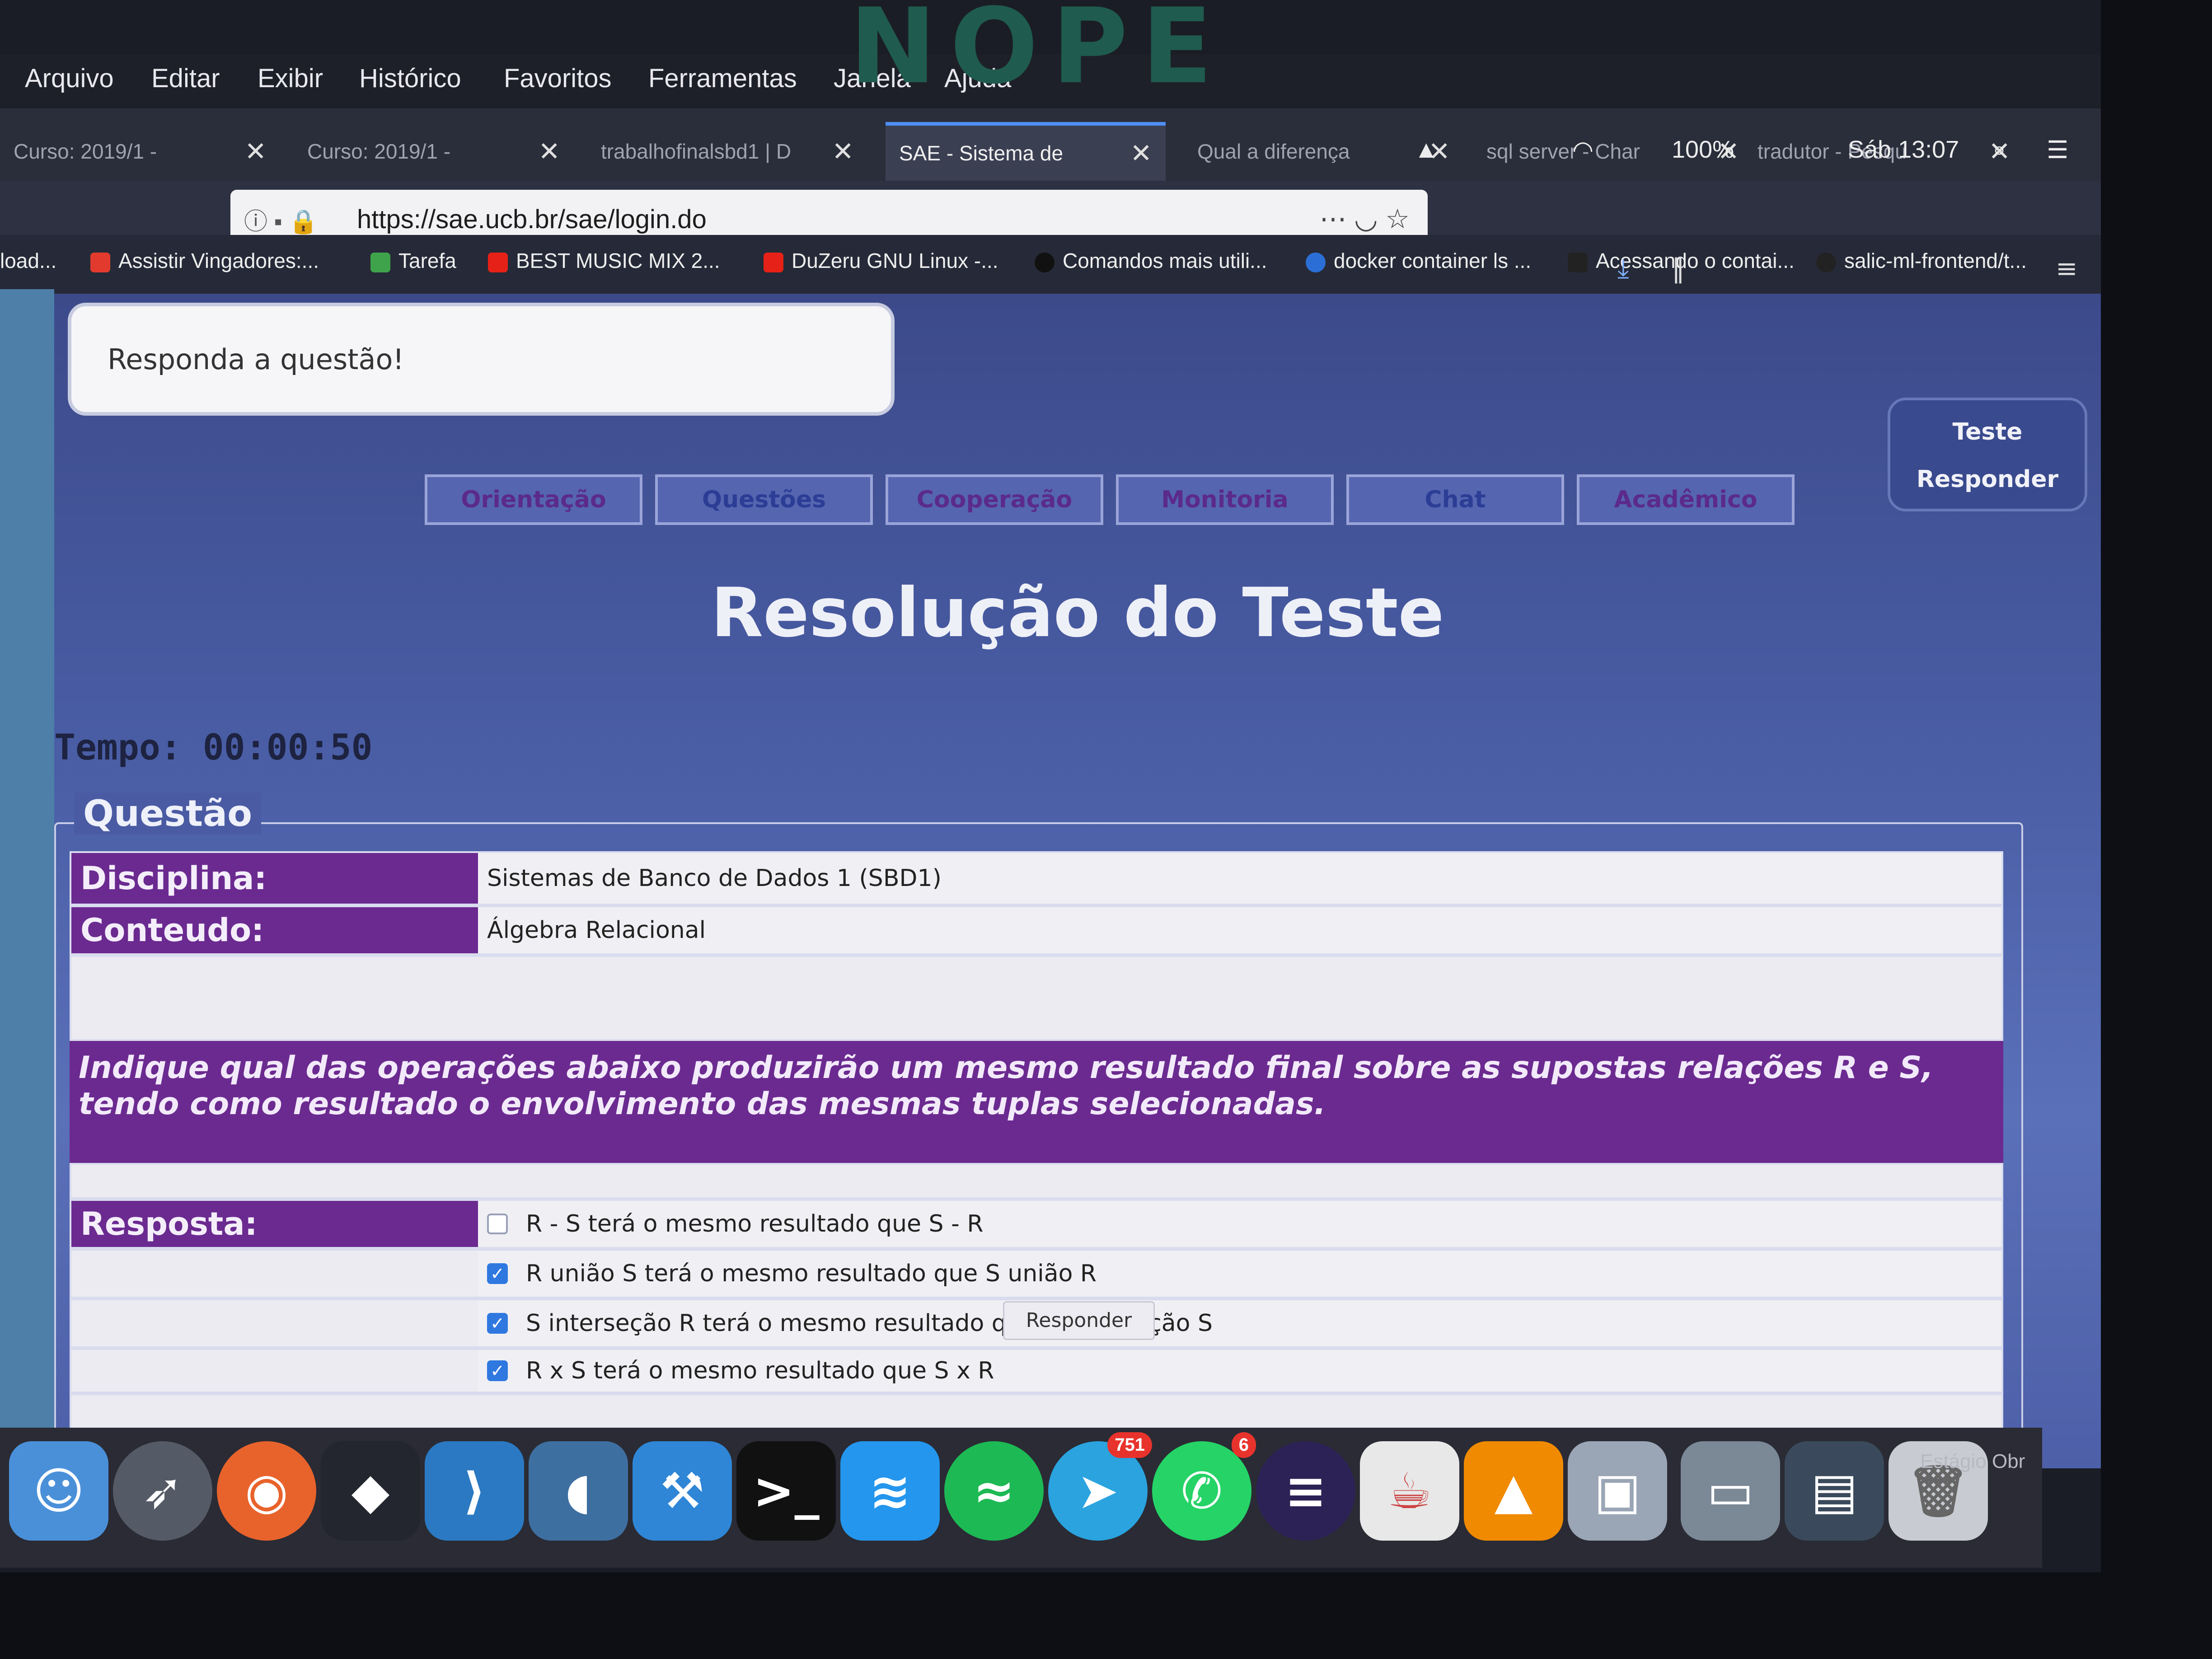  I want to click on telegram-icon: ➤ 751, so click(1100, 1486).